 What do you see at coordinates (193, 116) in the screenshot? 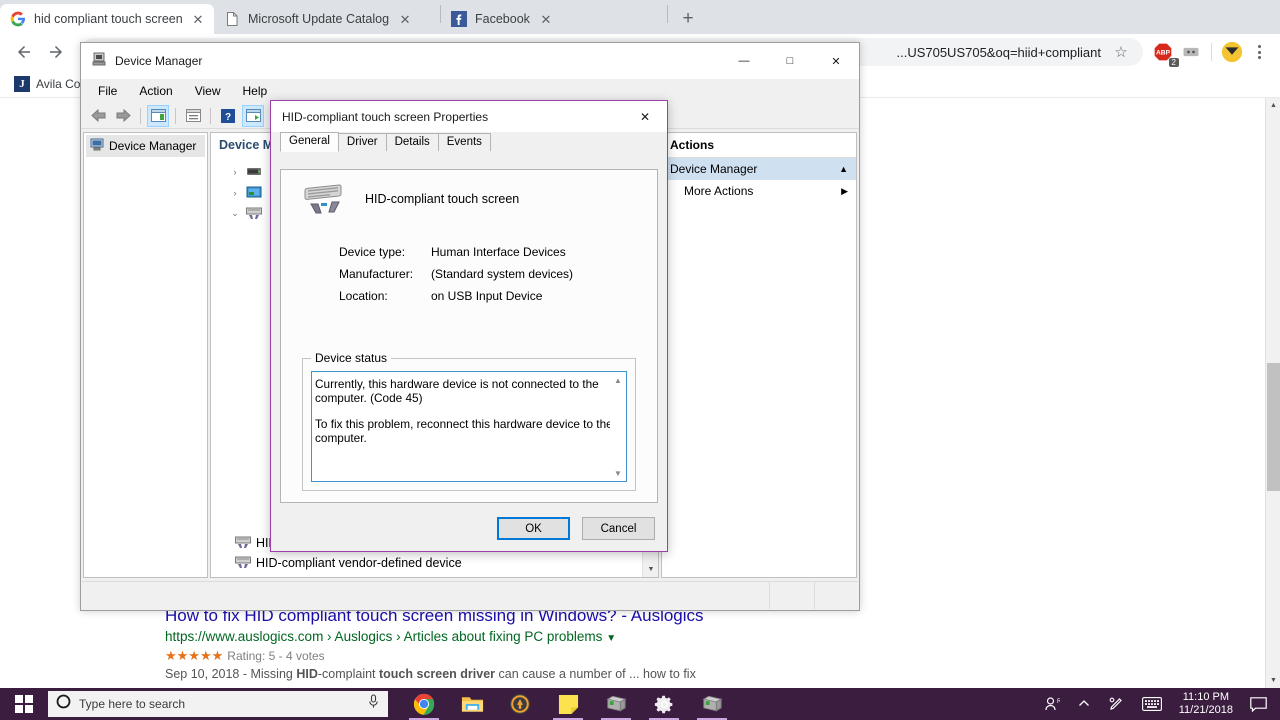
I see `properties-icon` at bounding box center [193, 116].